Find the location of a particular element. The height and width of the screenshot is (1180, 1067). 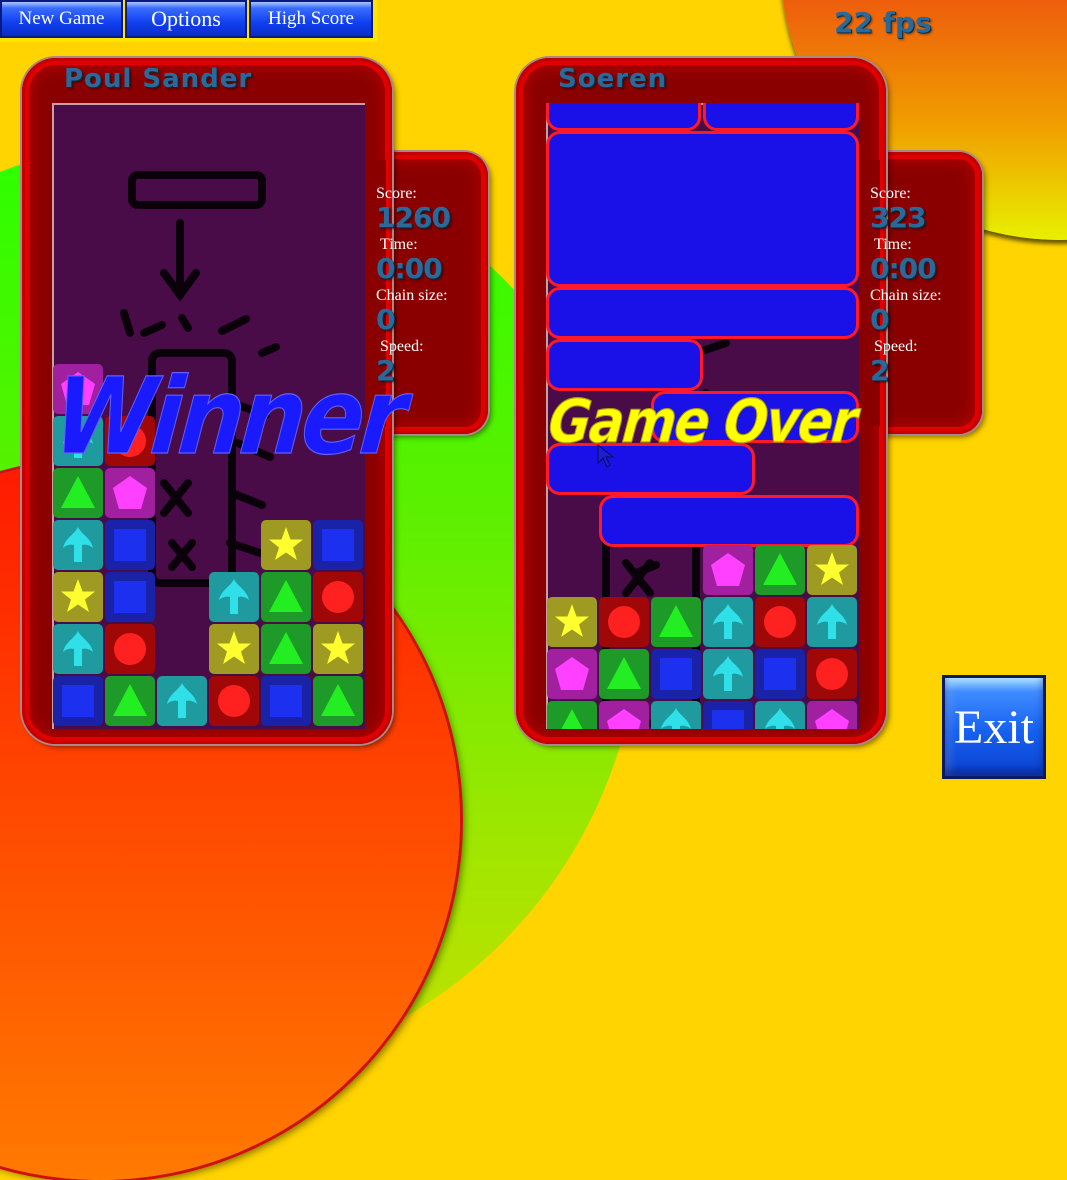

fps-counter: 22 fps is located at coordinates (883, 22).